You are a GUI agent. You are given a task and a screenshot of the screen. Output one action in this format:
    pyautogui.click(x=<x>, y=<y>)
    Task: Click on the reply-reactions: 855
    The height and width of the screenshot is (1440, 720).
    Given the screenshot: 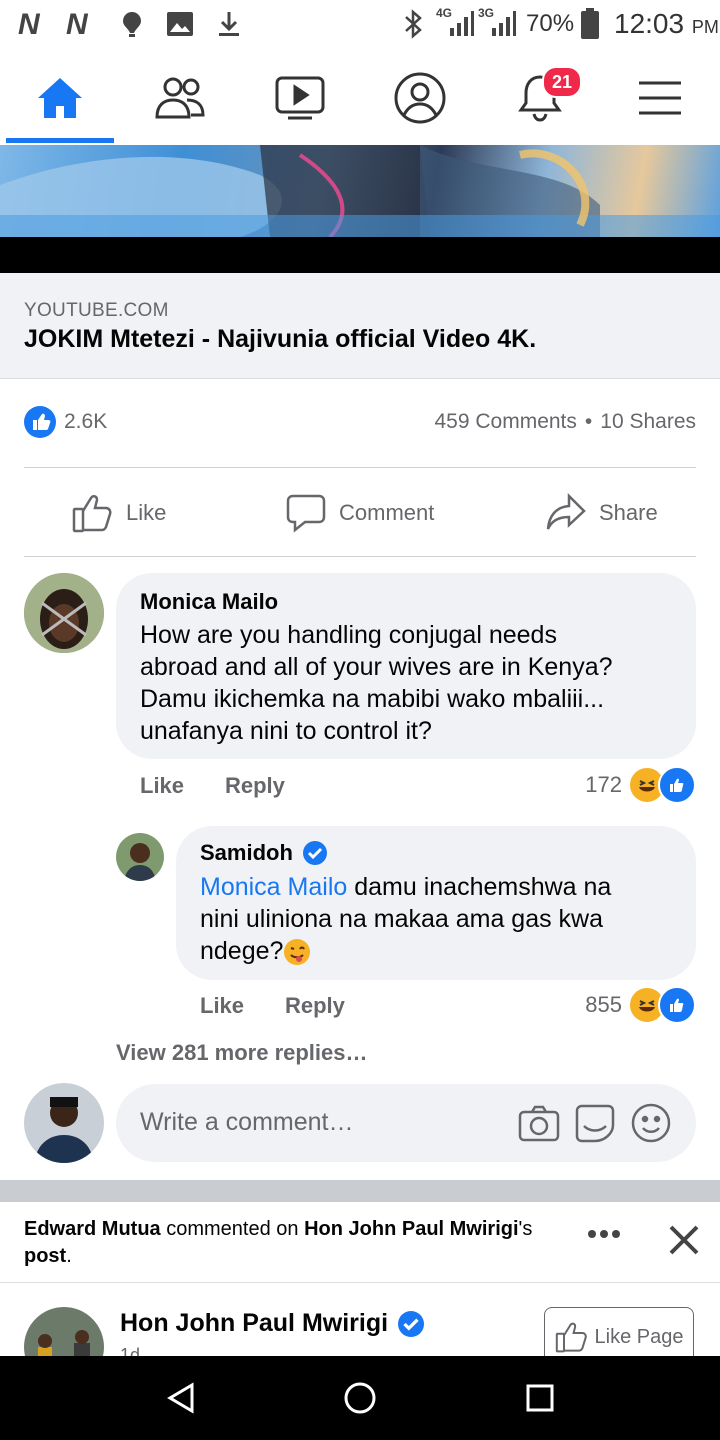 What is the action you would take?
    pyautogui.click(x=640, y=1005)
    